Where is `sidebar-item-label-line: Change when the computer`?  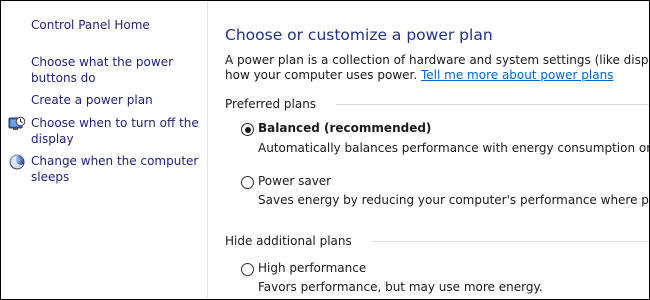 sidebar-item-label-line: Change when the computer is located at coordinates (115, 161).